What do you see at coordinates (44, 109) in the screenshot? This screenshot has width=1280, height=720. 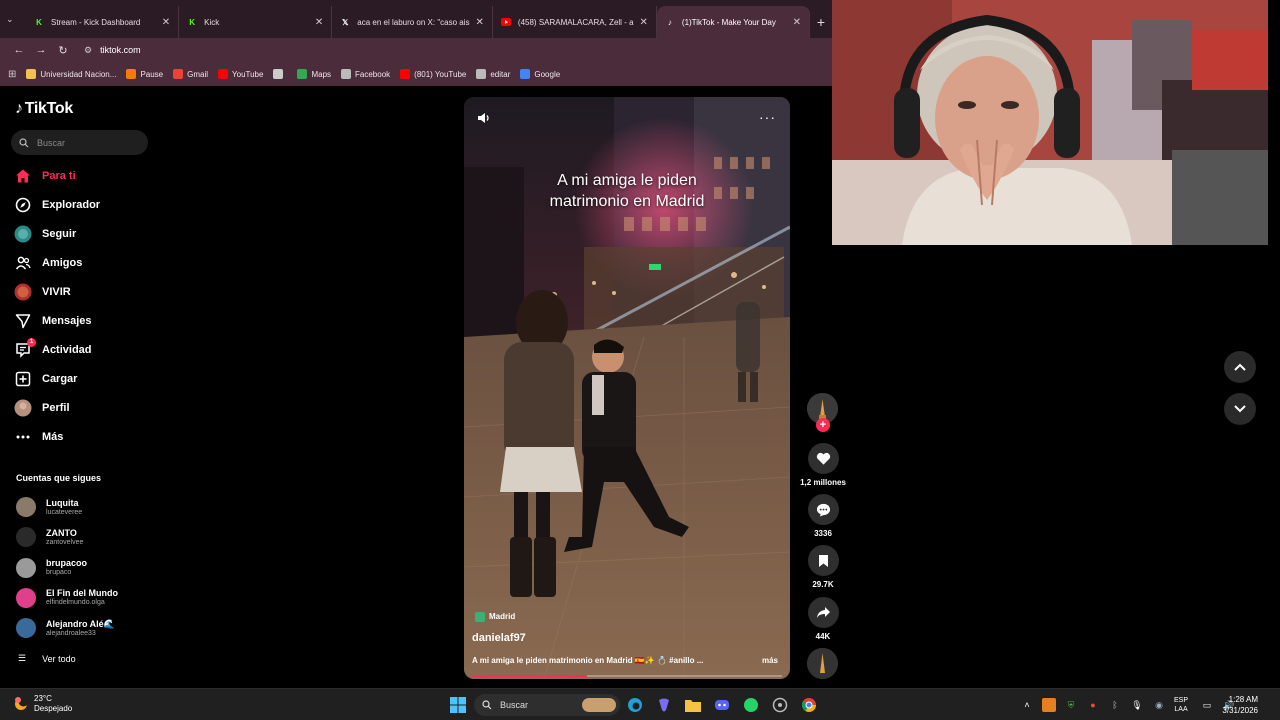 I see `tiktok-logo: ♪ TikTok` at bounding box center [44, 109].